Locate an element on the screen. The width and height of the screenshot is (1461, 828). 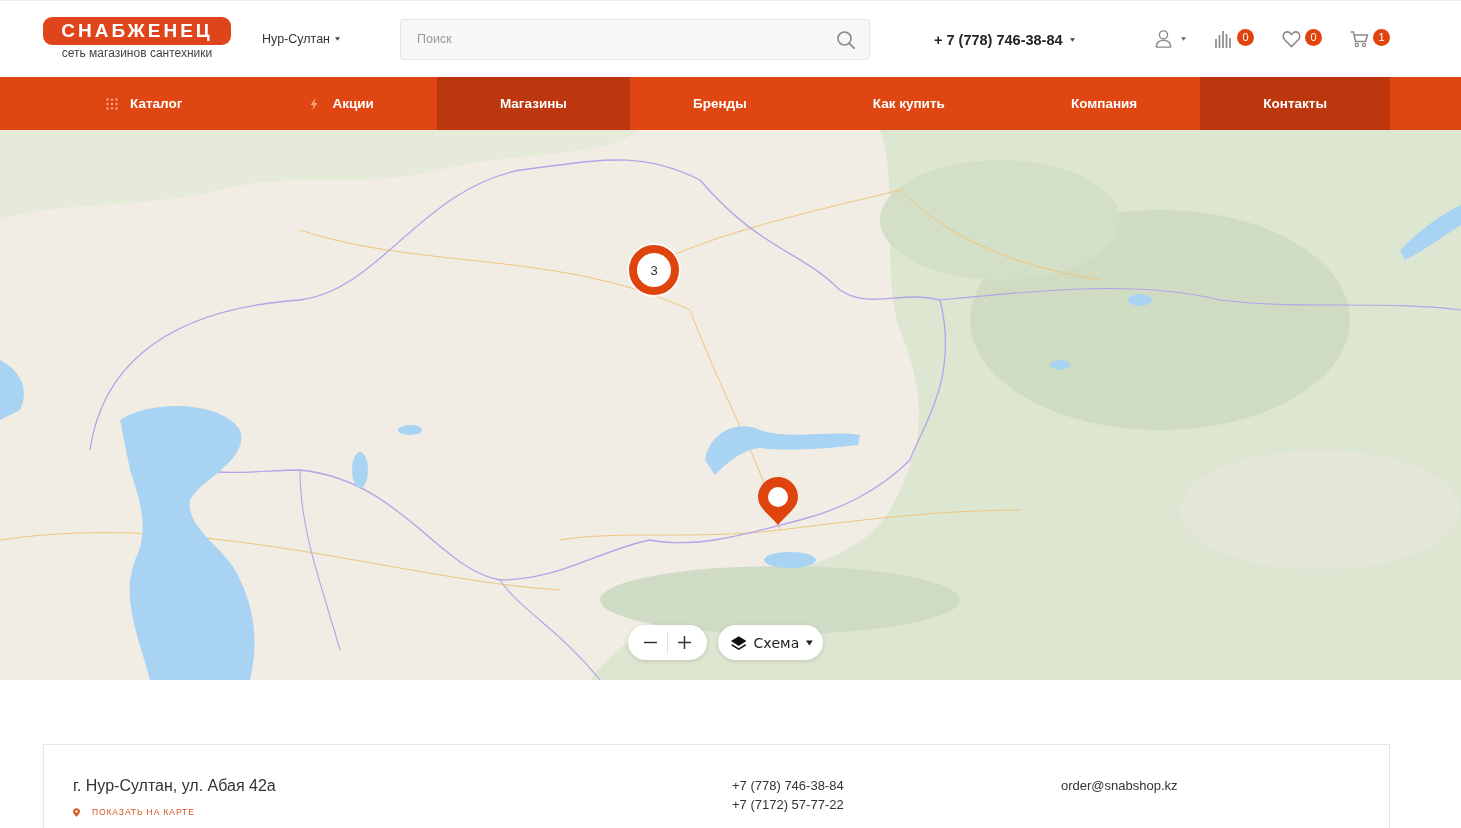
heart-icon is located at coordinates (1291, 39).